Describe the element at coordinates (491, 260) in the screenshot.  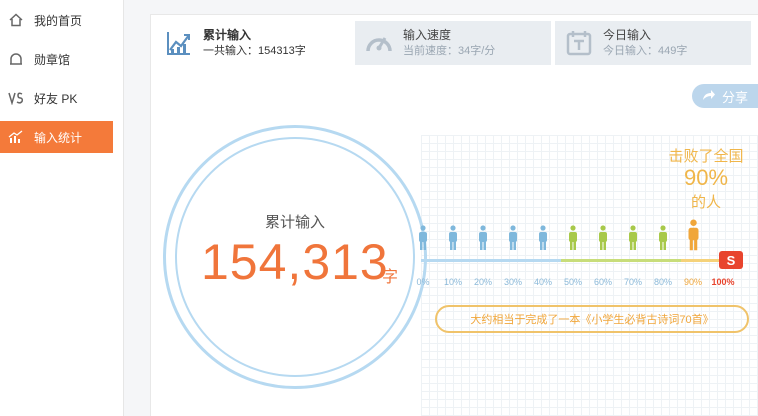
I see `progress-track-blue` at that location.